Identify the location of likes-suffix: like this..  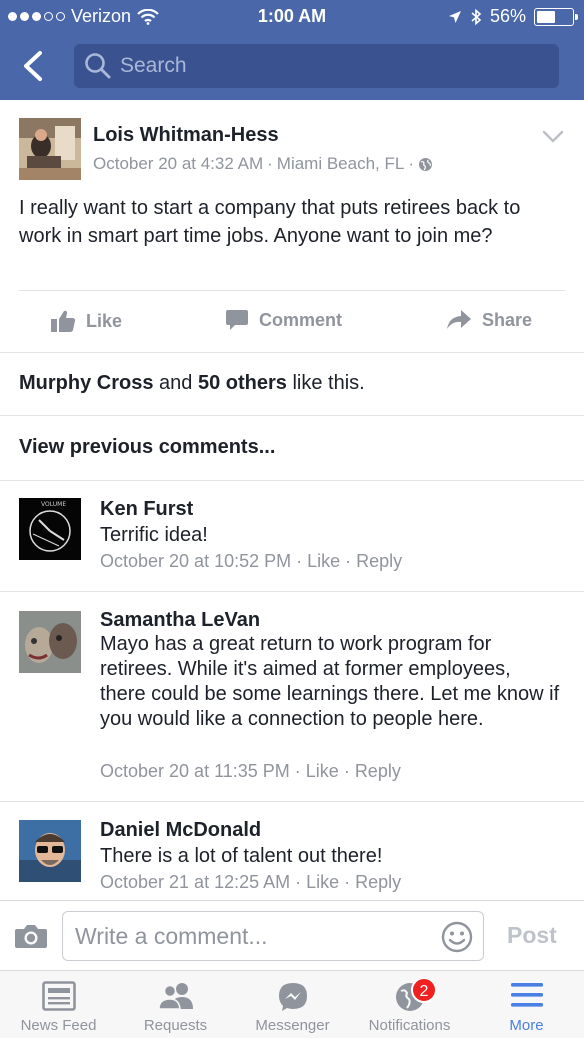
(325, 383).